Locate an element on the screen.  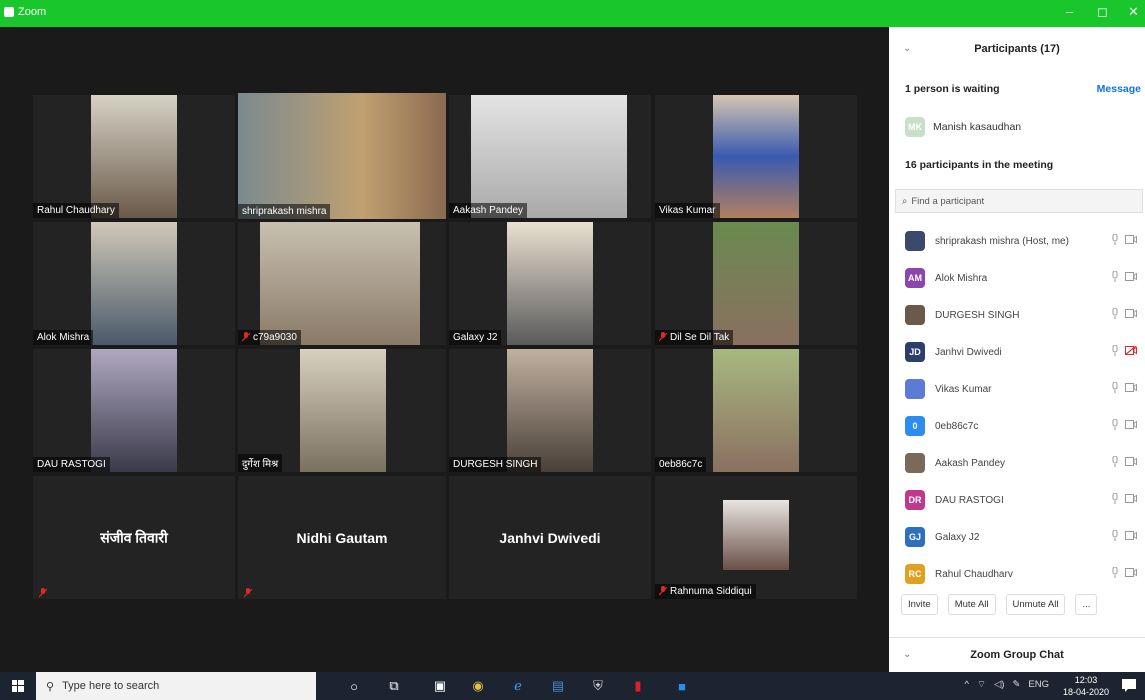
unmute-all-button: Unmute All is located at coordinates (1035, 604).